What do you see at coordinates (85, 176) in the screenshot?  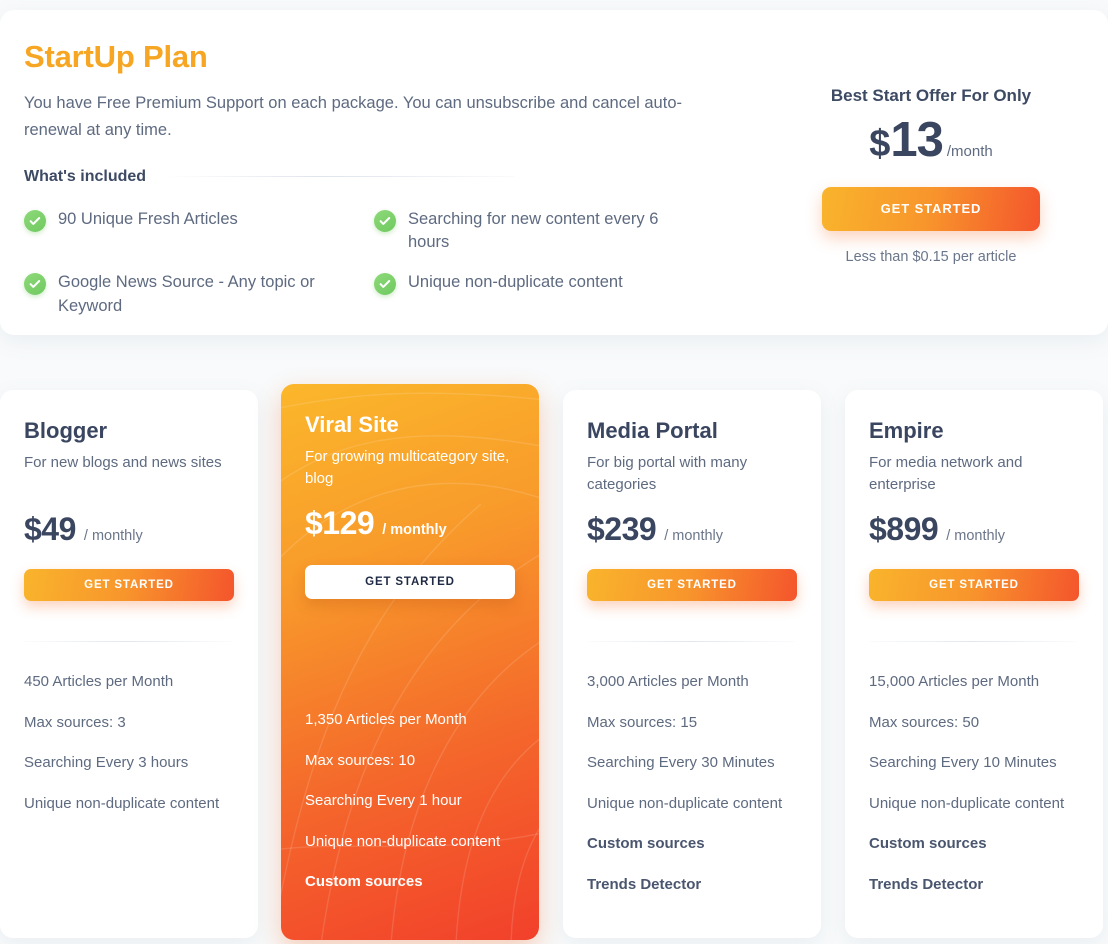 I see `whats-included-label: What's included` at bounding box center [85, 176].